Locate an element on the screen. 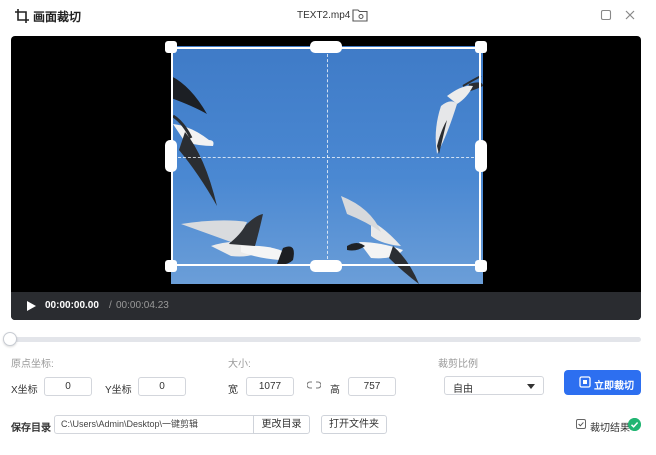 The image size is (656, 455). height-label: 高 is located at coordinates (335, 390).